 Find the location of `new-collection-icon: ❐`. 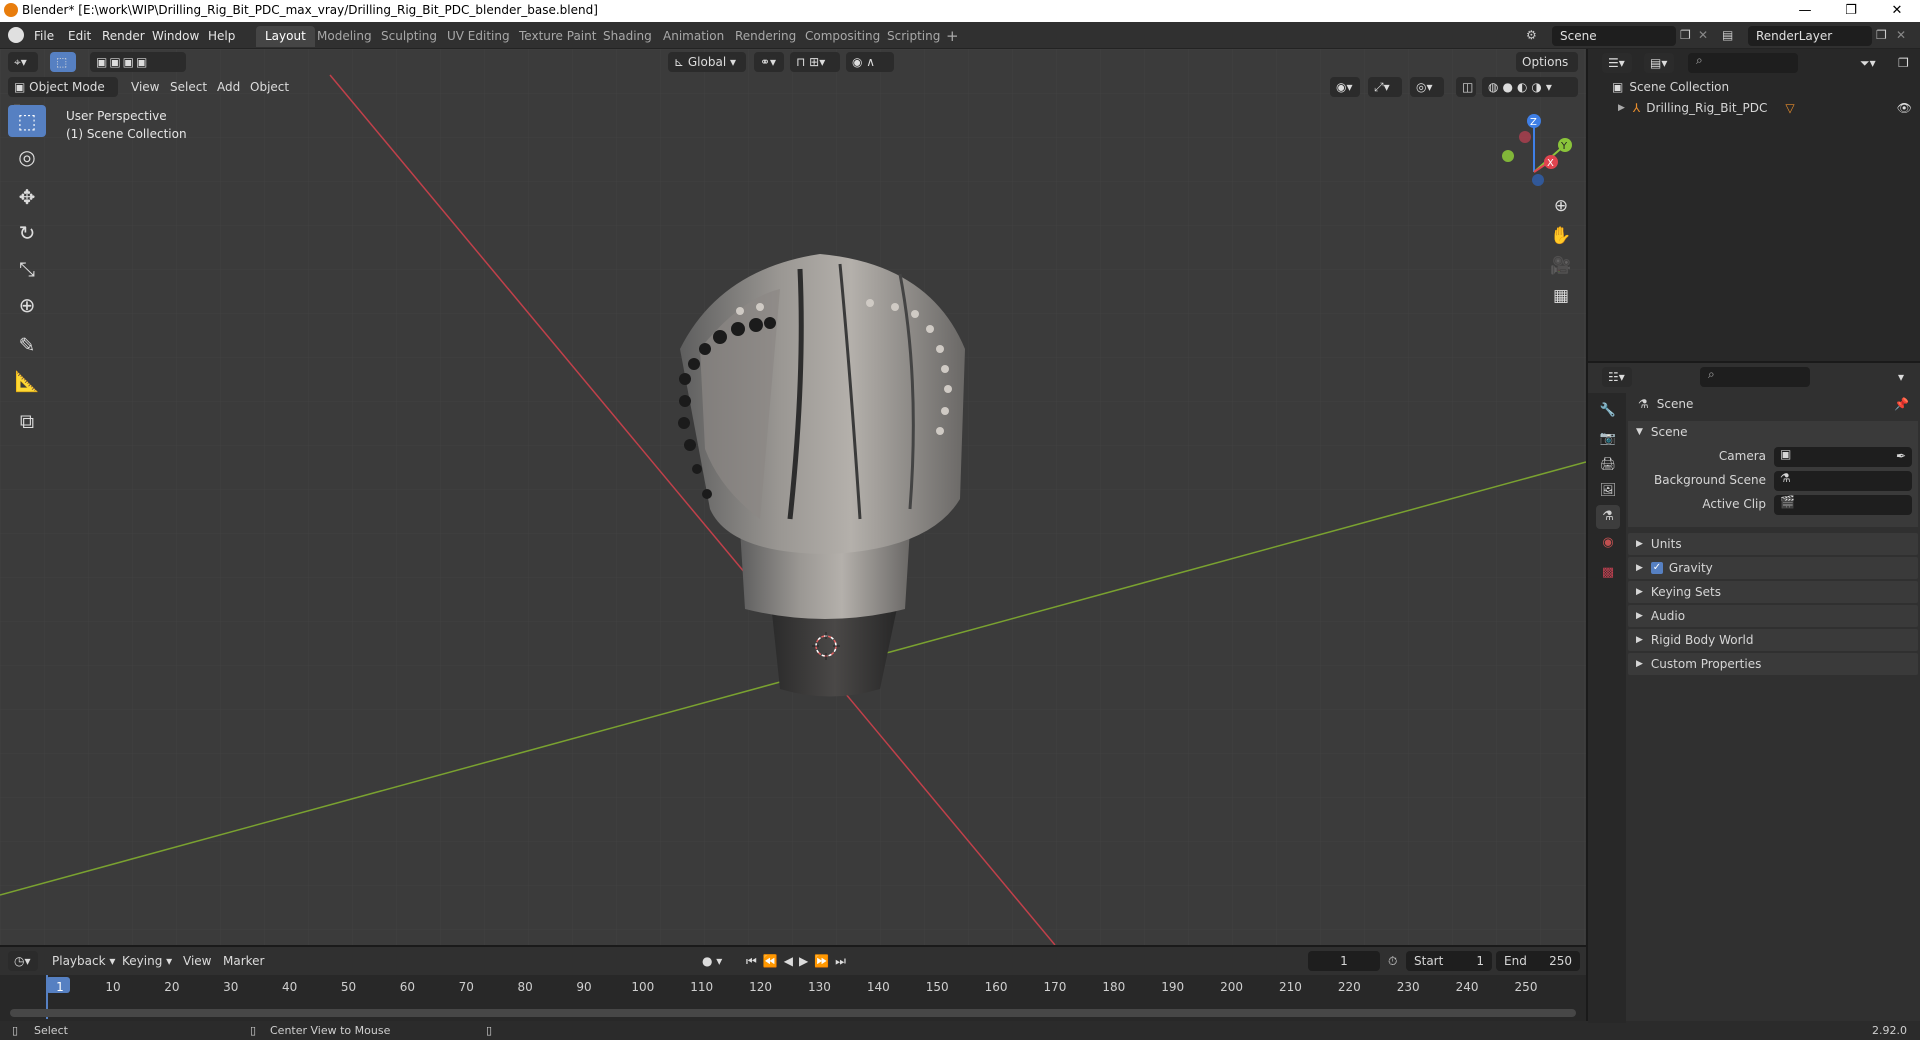

new-collection-icon: ❐ is located at coordinates (1903, 63).